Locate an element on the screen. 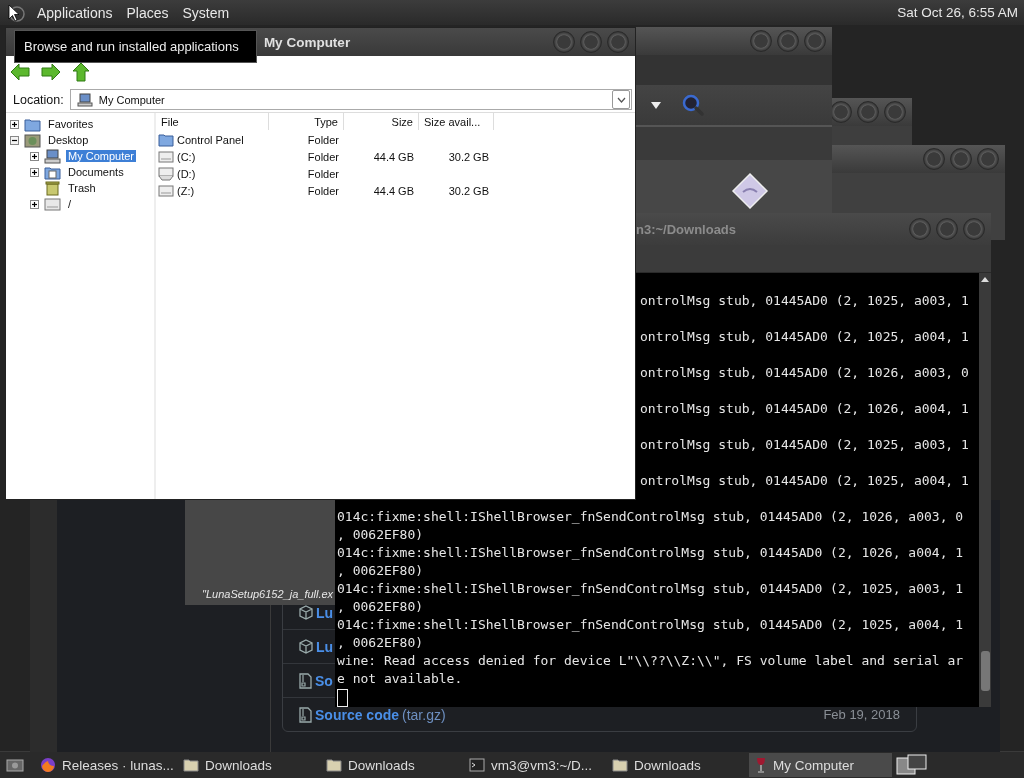 Image resolution: width=1024 pixels, height=778 pixels. documents-icon is located at coordinates (52, 172).